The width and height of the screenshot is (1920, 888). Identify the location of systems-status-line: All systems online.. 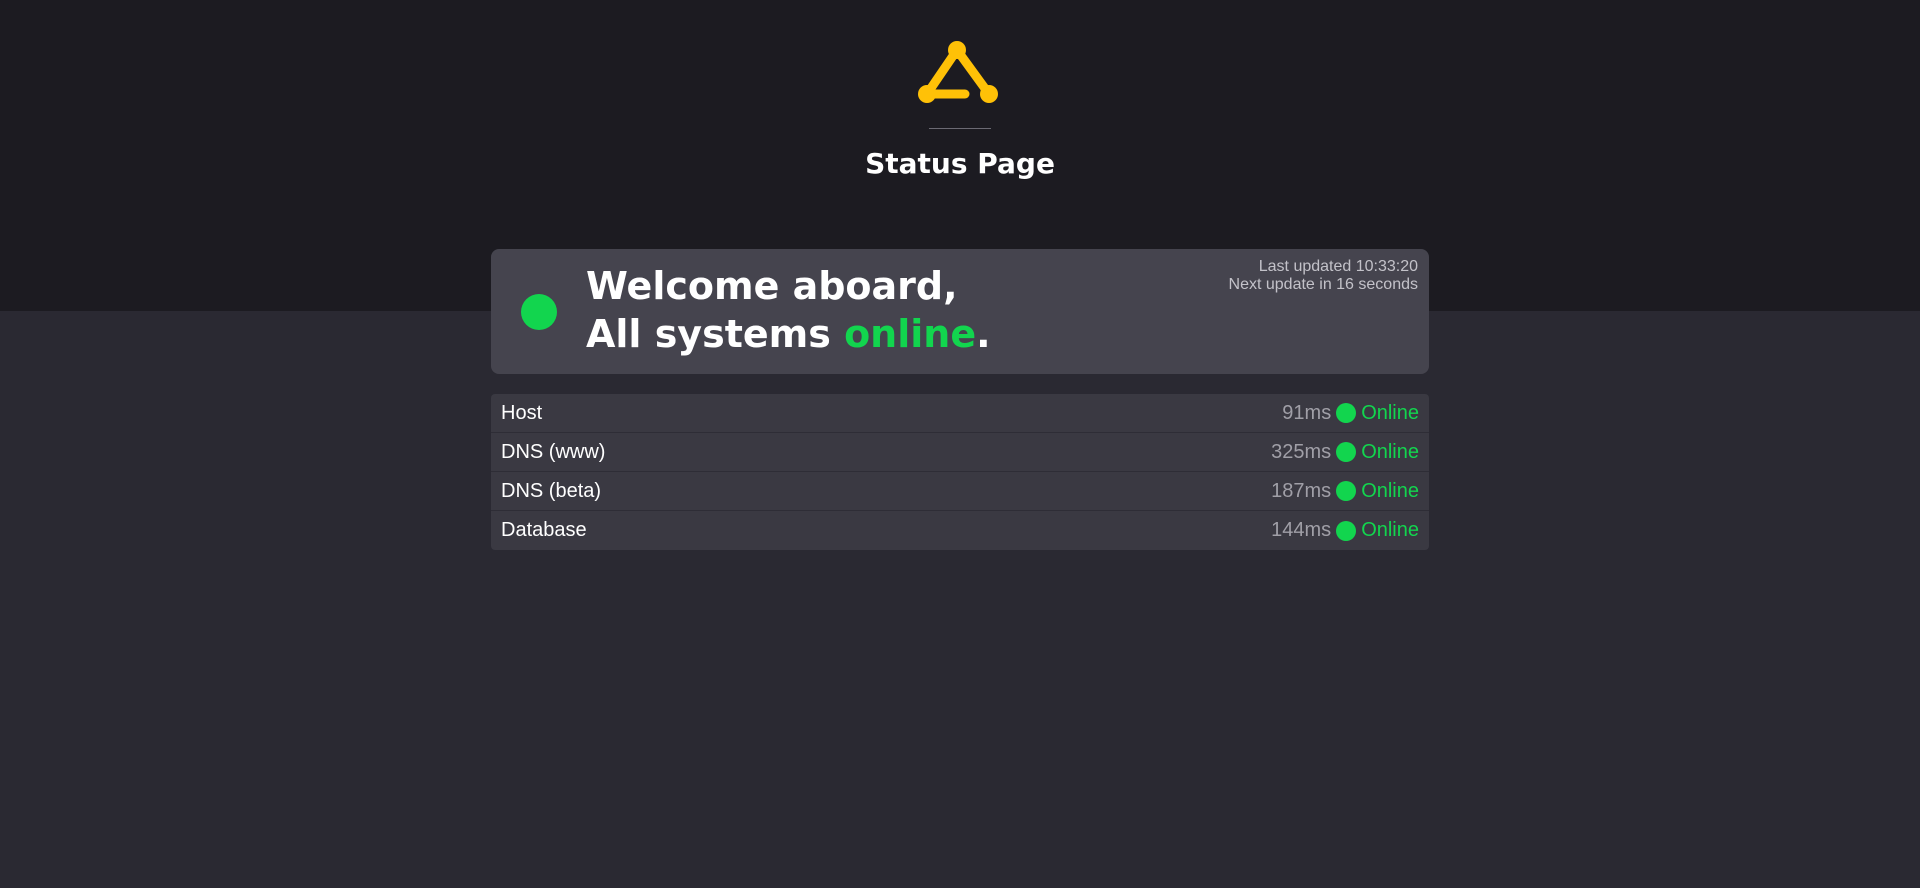
(788, 334).